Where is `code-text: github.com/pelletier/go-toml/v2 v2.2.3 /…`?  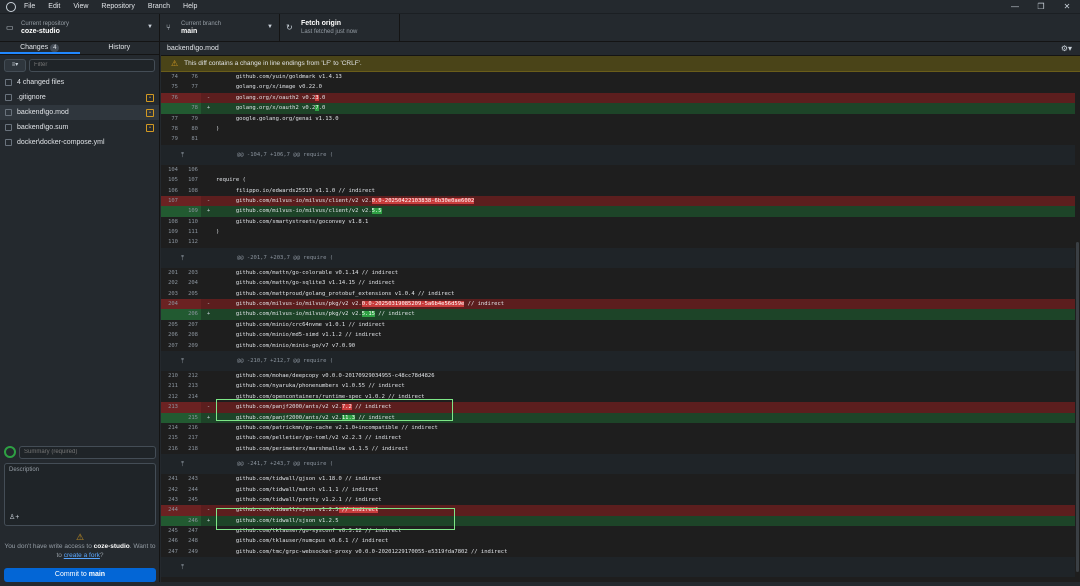 code-text: github.com/pelletier/go-toml/v2 v2.2.3 /… is located at coordinates (648, 438).